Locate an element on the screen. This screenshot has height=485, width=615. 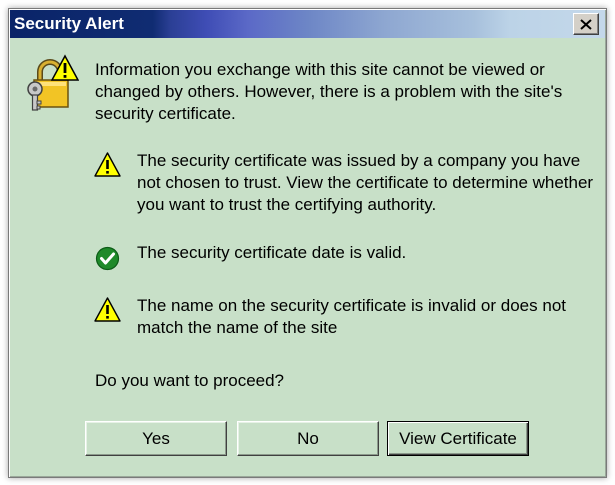
certificate-date-status: The security certificate date is valid. is located at coordinates (271, 253).